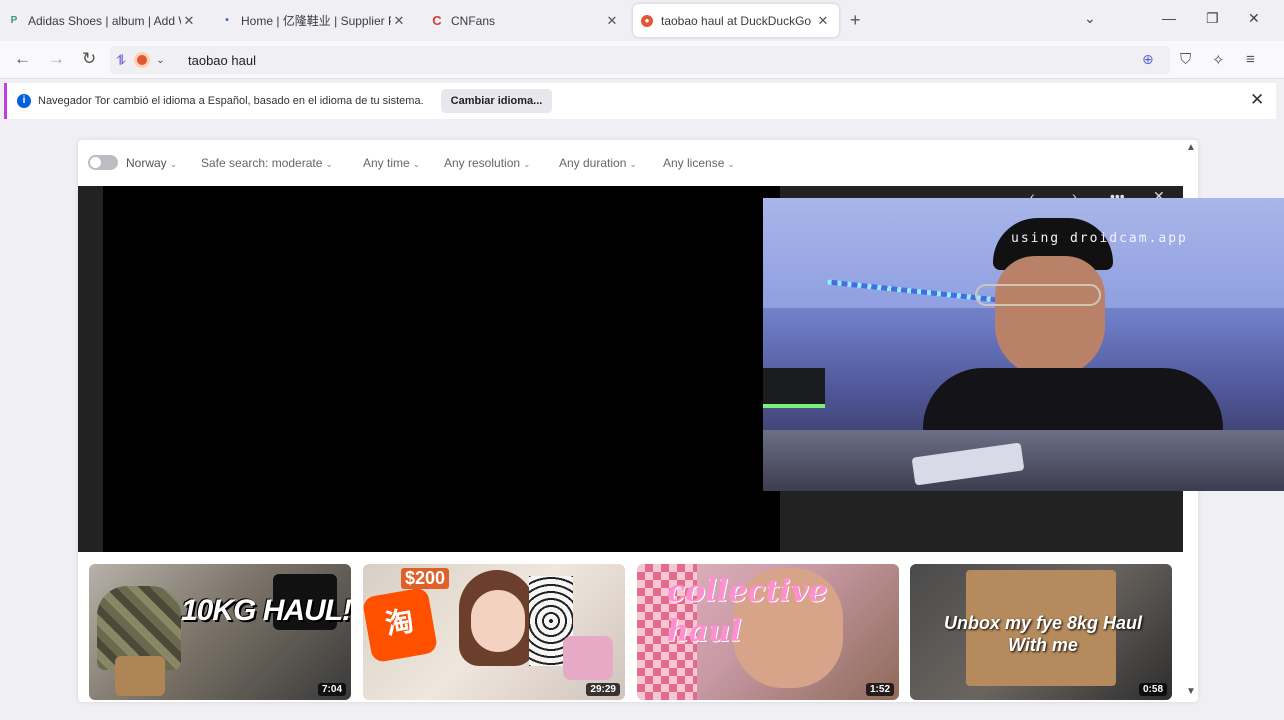 The image size is (1284, 720). I want to click on duration-filter: Any duration ⌄, so click(598, 163).